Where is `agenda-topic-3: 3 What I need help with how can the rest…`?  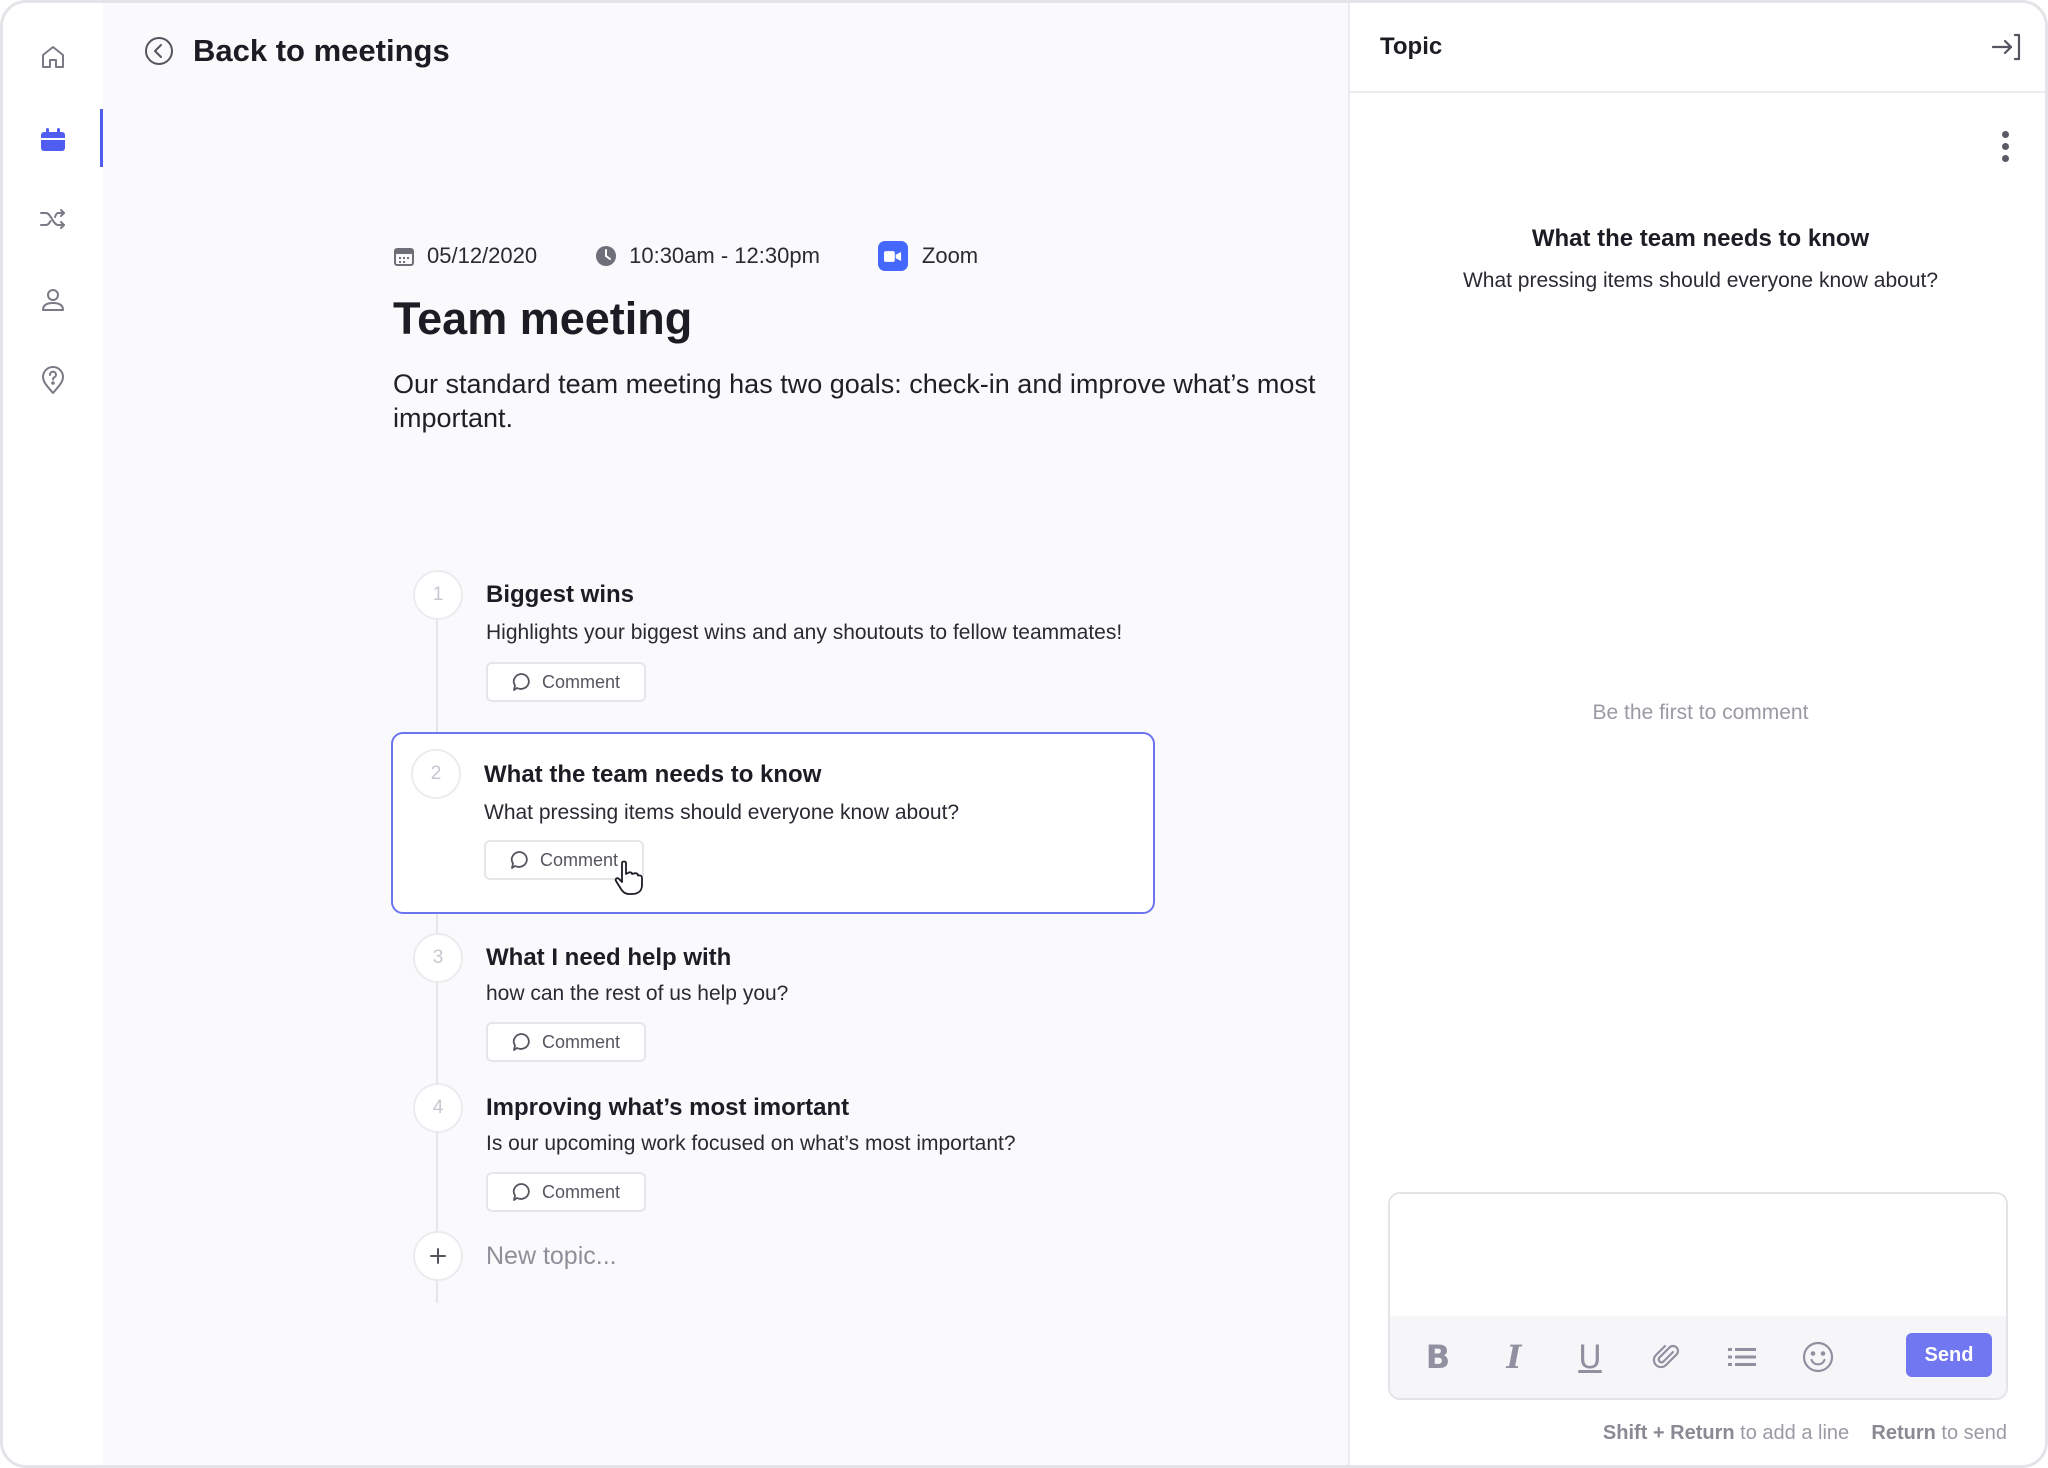 agenda-topic-3: 3 What I need help with how can the rest… is located at coordinates (775, 998).